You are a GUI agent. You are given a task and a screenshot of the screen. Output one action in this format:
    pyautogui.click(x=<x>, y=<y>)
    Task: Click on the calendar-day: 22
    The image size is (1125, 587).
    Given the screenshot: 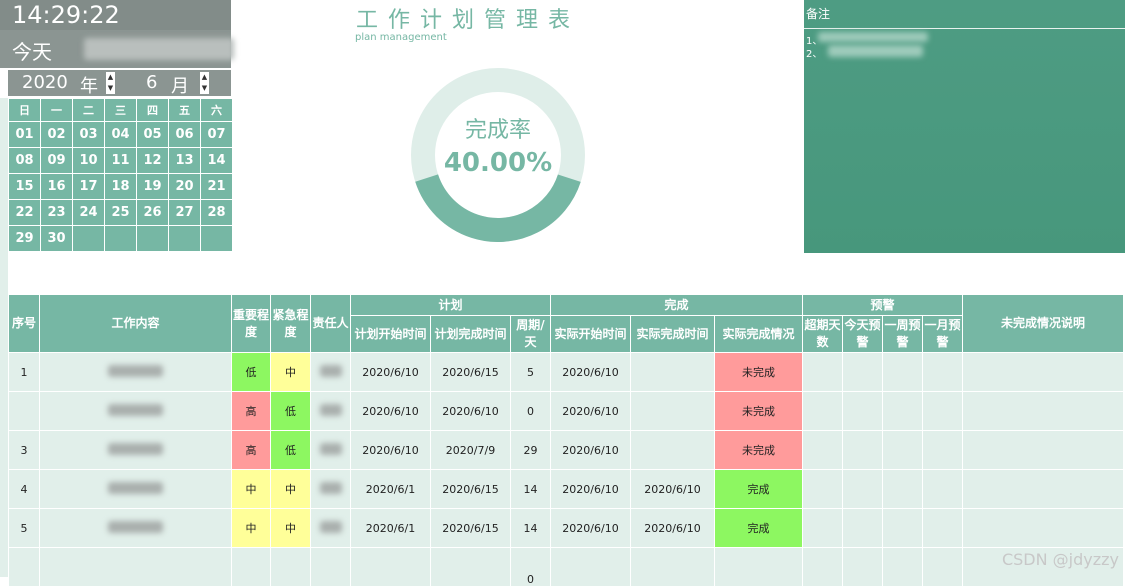 What is the action you would take?
    pyautogui.click(x=24, y=212)
    